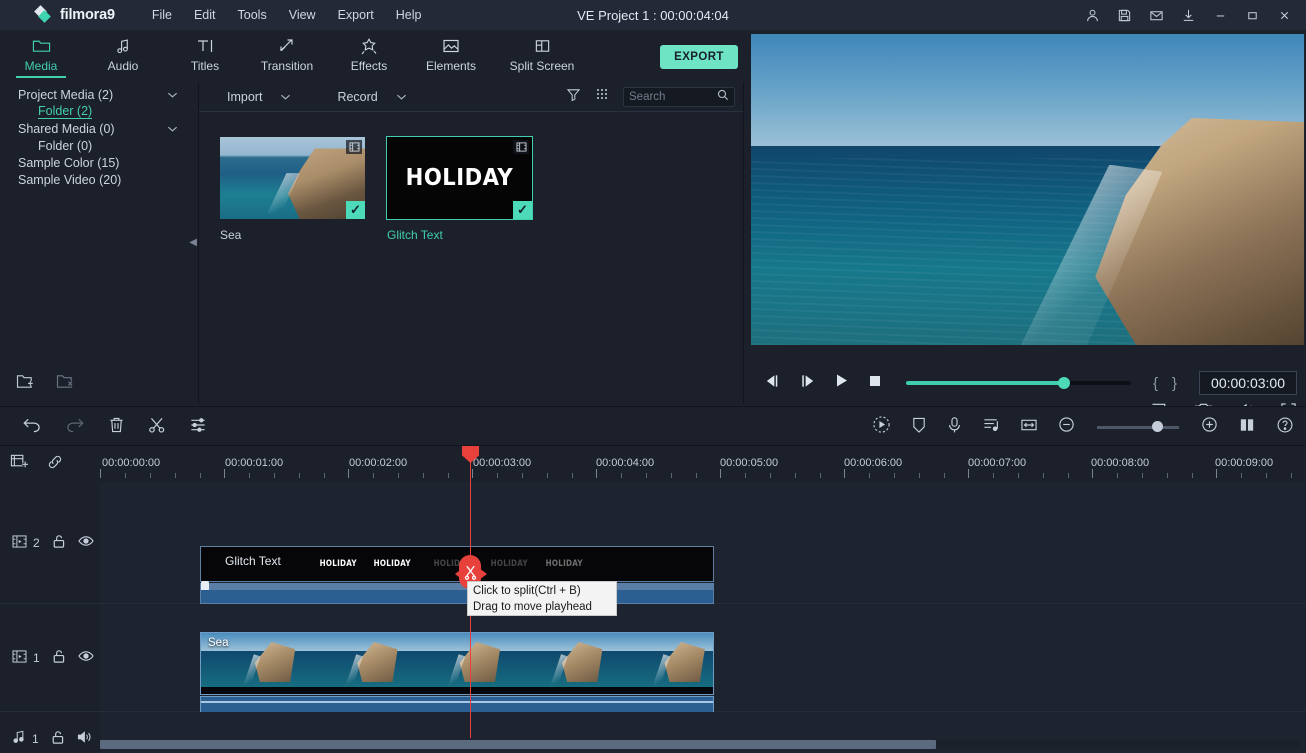 Image resolution: width=1306 pixels, height=753 pixels. What do you see at coordinates (542, 57) in the screenshot?
I see `tab-split-screen: Split Screen` at bounding box center [542, 57].